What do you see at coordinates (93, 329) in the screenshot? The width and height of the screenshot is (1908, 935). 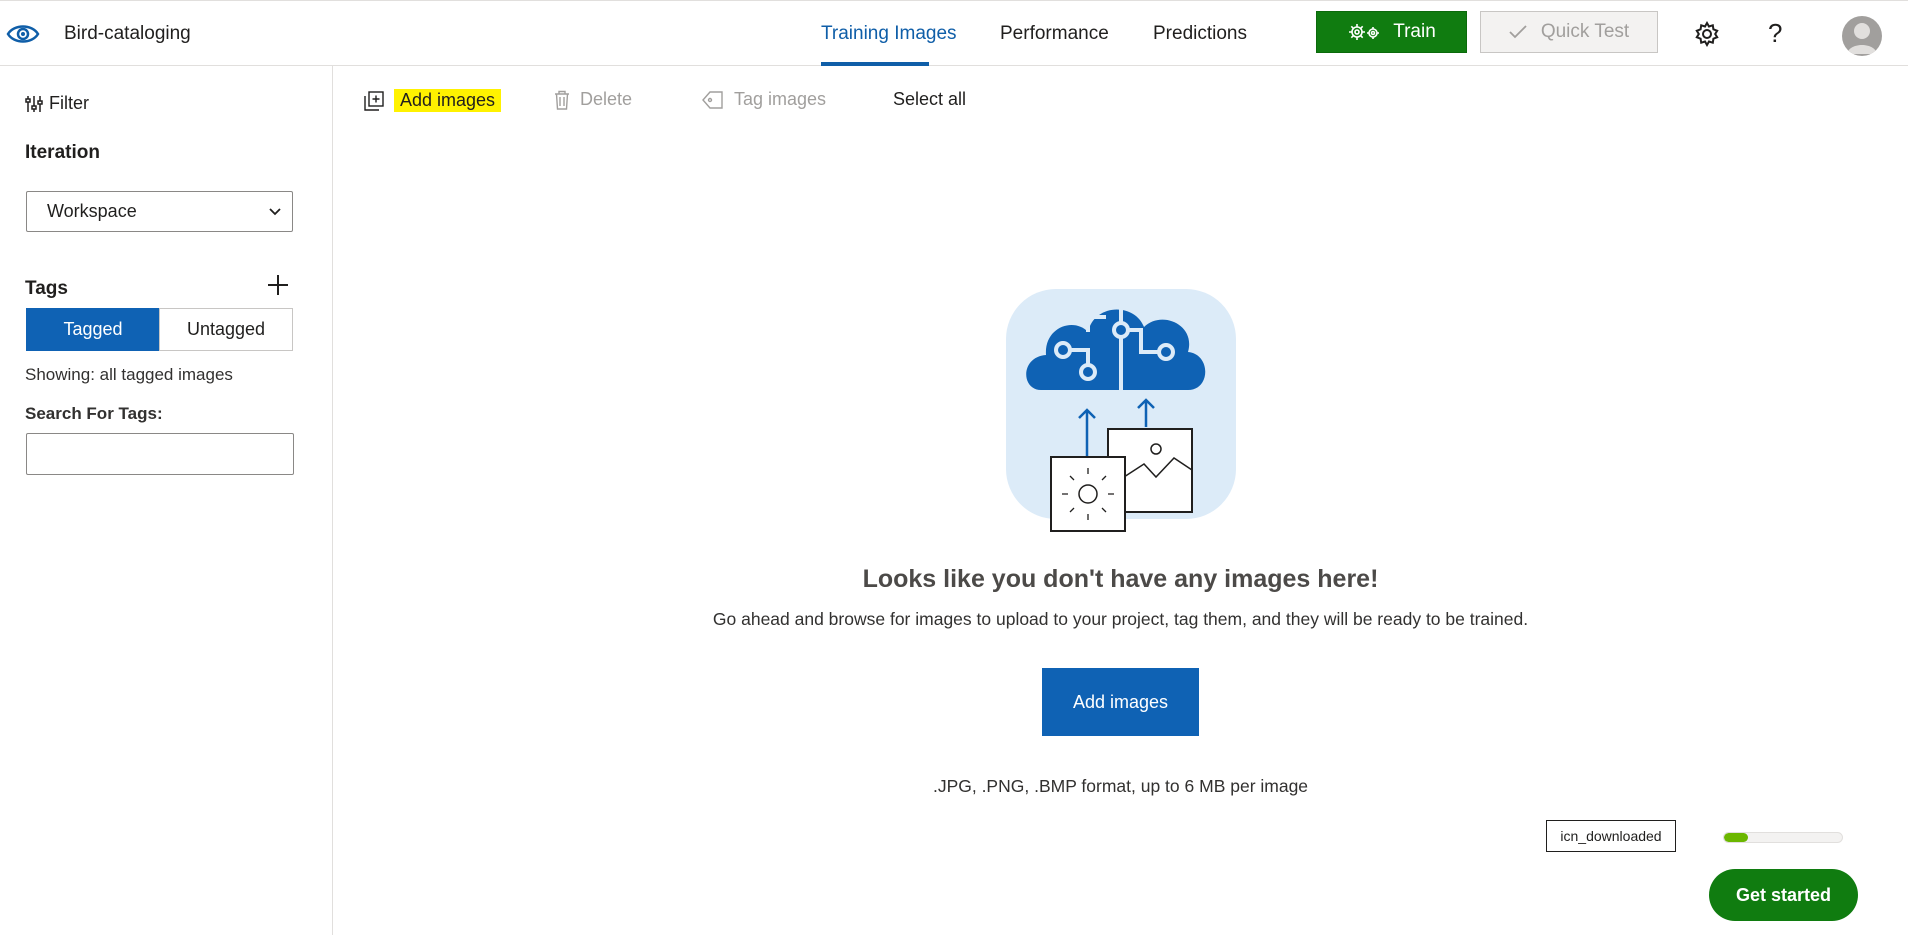 I see `tagged-toggle: Tagged` at bounding box center [93, 329].